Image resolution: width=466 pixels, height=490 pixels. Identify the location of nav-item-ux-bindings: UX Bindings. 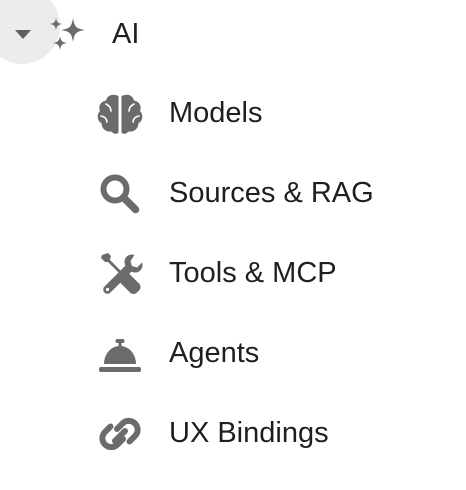
(268, 434).